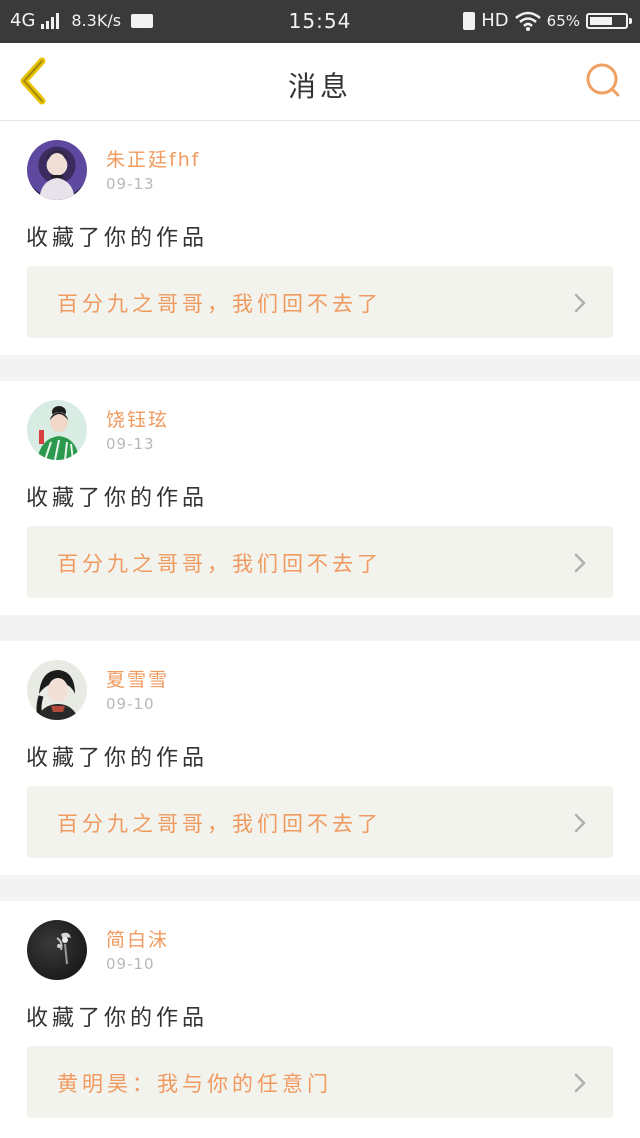 This screenshot has width=640, height=1138. What do you see at coordinates (563, 20) in the screenshot?
I see `battery-percent: 65%` at bounding box center [563, 20].